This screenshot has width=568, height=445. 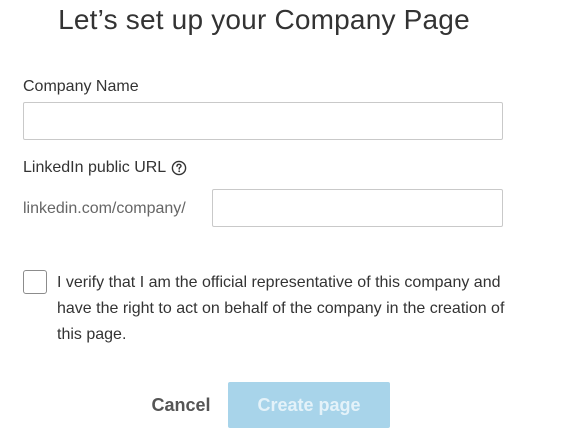 What do you see at coordinates (181, 405) in the screenshot?
I see `cancel-button: Cancel` at bounding box center [181, 405].